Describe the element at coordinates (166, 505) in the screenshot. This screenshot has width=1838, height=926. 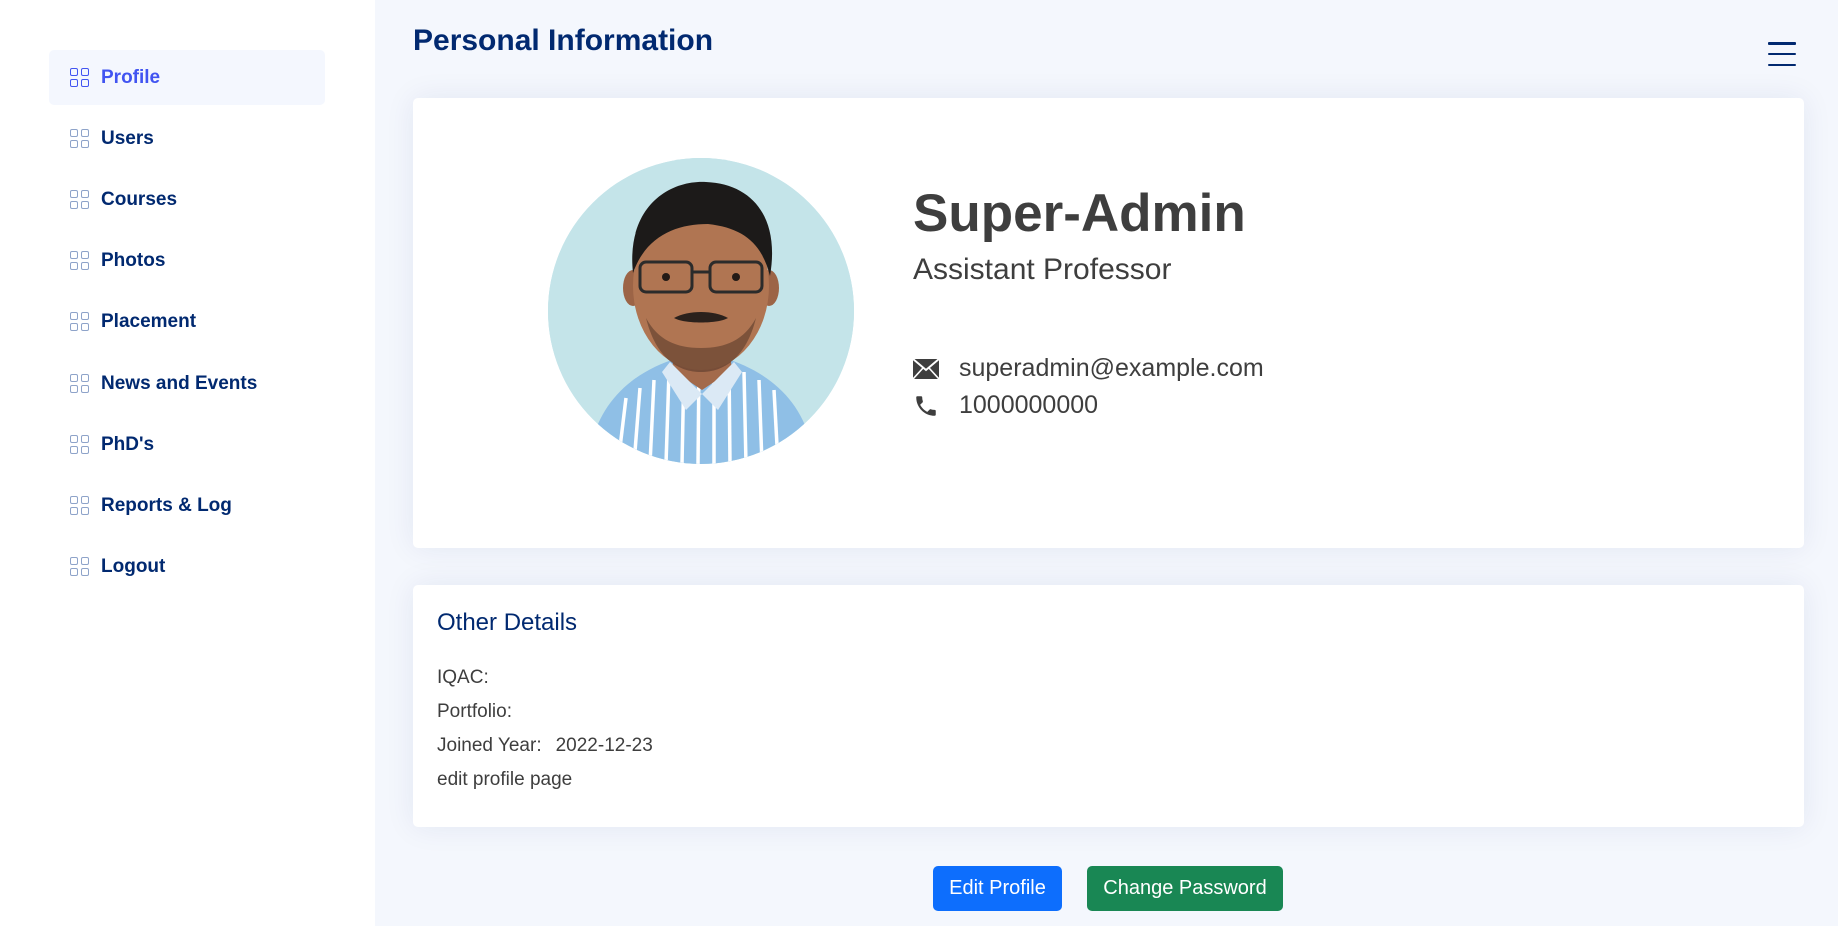
I see `sidebar-item-label: Reports & Log` at that location.